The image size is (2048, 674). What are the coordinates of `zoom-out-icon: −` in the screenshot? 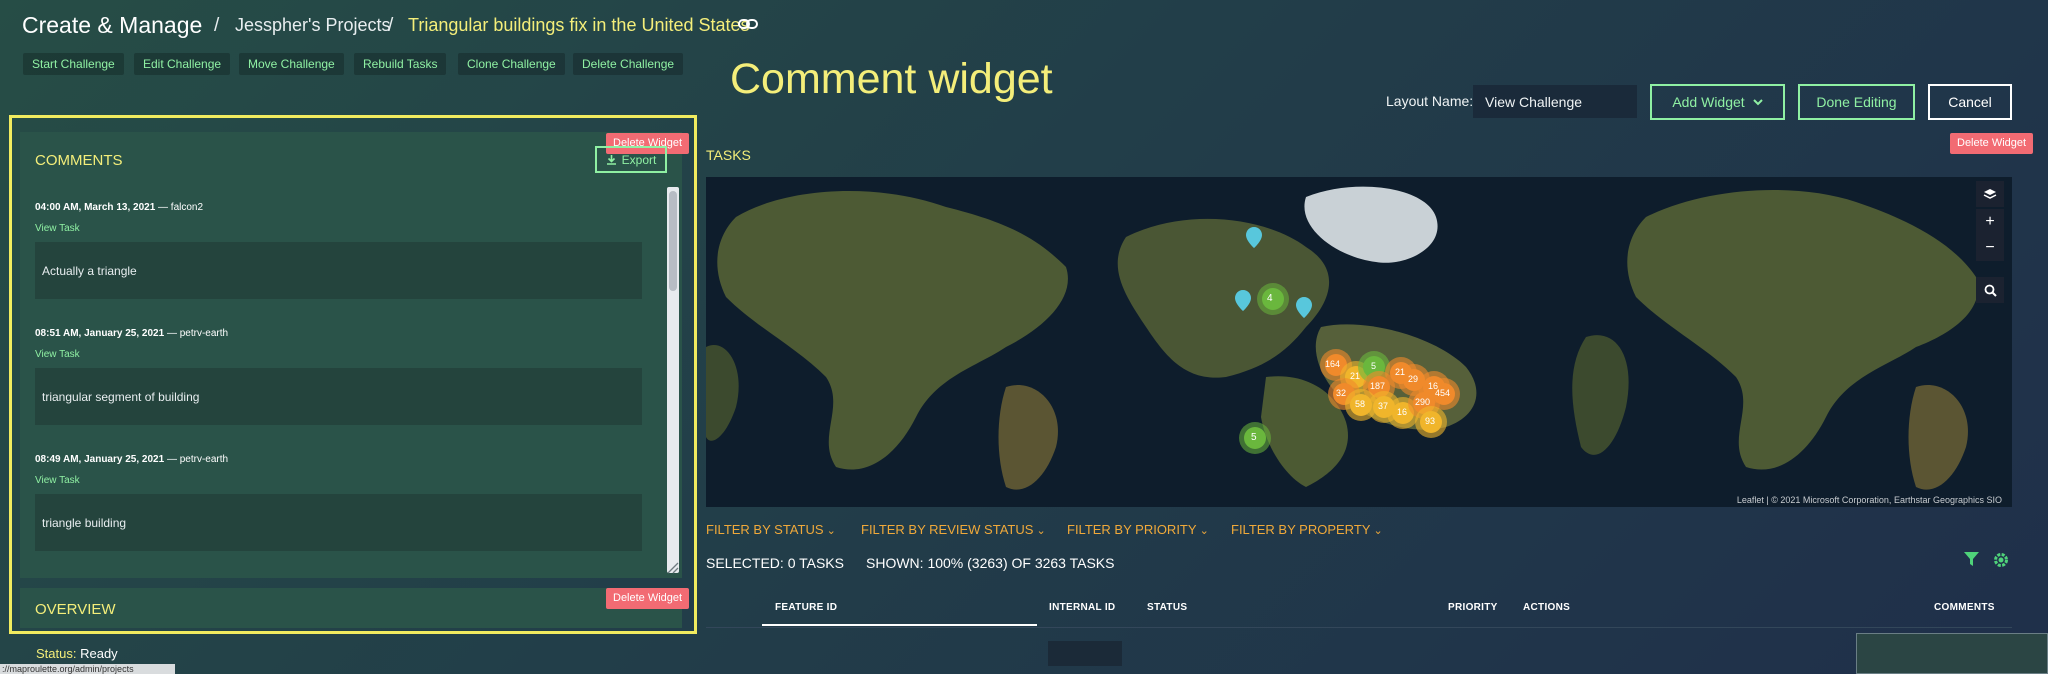 It's located at (1990, 248).